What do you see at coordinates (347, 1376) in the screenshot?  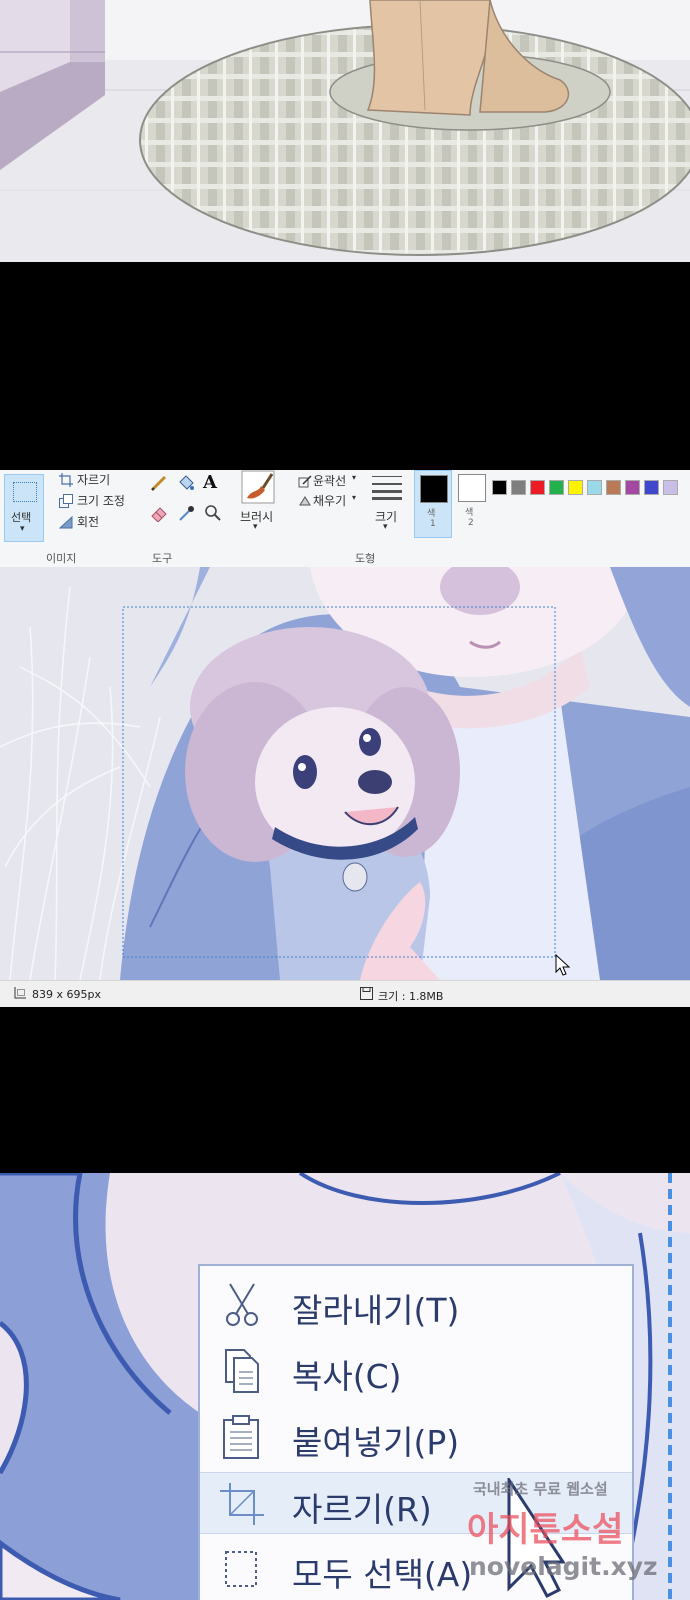 I see `menu-item-copy-label: 복사(C)` at bounding box center [347, 1376].